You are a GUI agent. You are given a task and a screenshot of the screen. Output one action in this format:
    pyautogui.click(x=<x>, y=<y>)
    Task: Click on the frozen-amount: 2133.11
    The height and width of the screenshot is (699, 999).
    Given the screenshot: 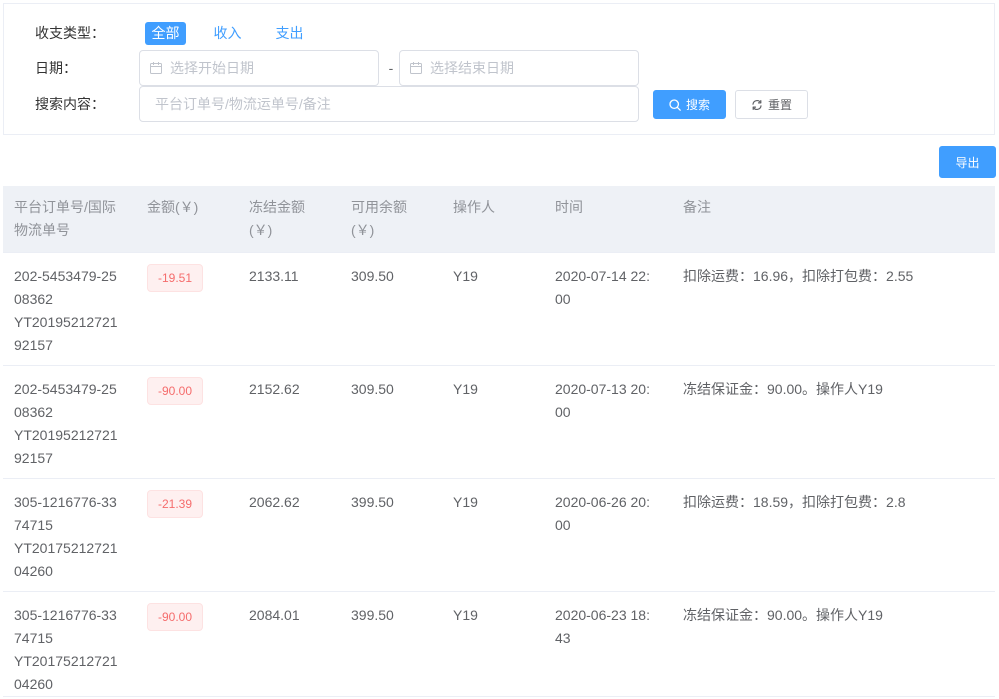 What is the action you would take?
    pyautogui.click(x=288, y=309)
    